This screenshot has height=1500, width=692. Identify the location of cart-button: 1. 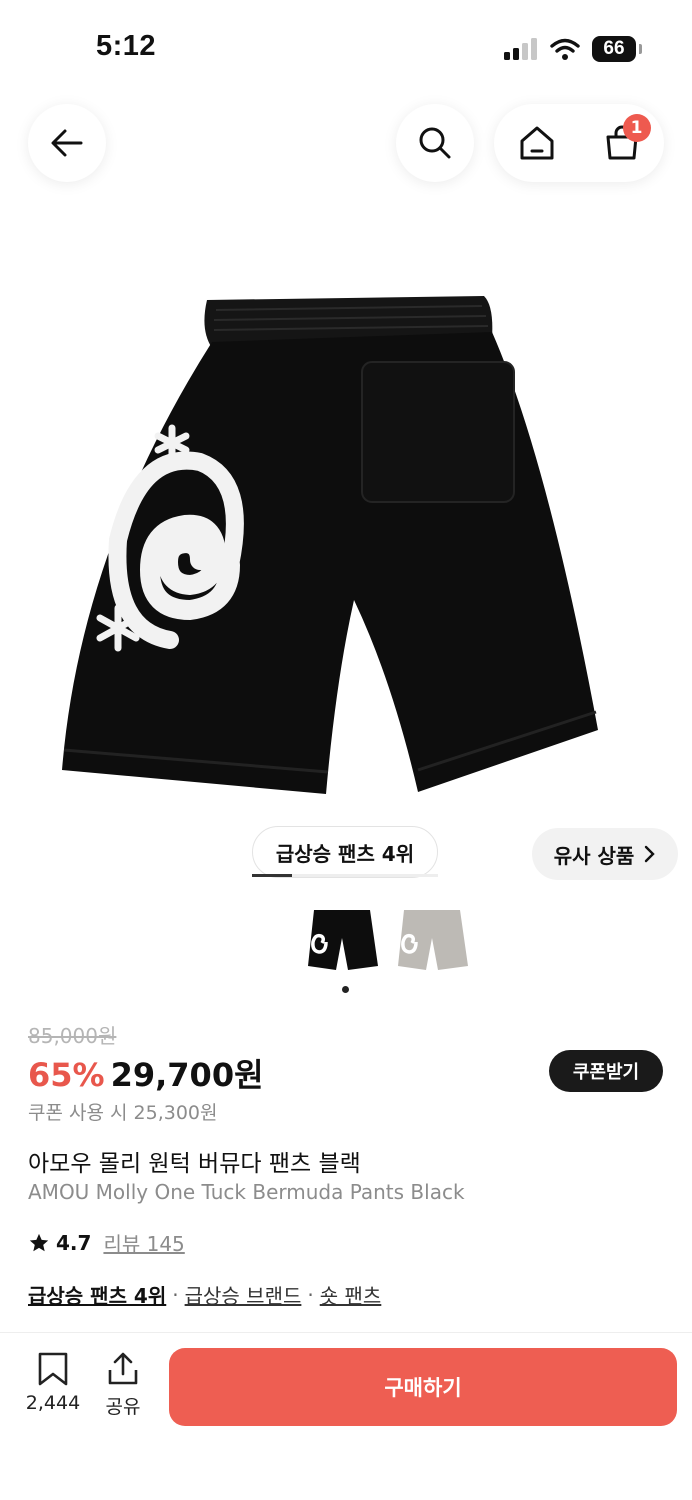
(627, 138).